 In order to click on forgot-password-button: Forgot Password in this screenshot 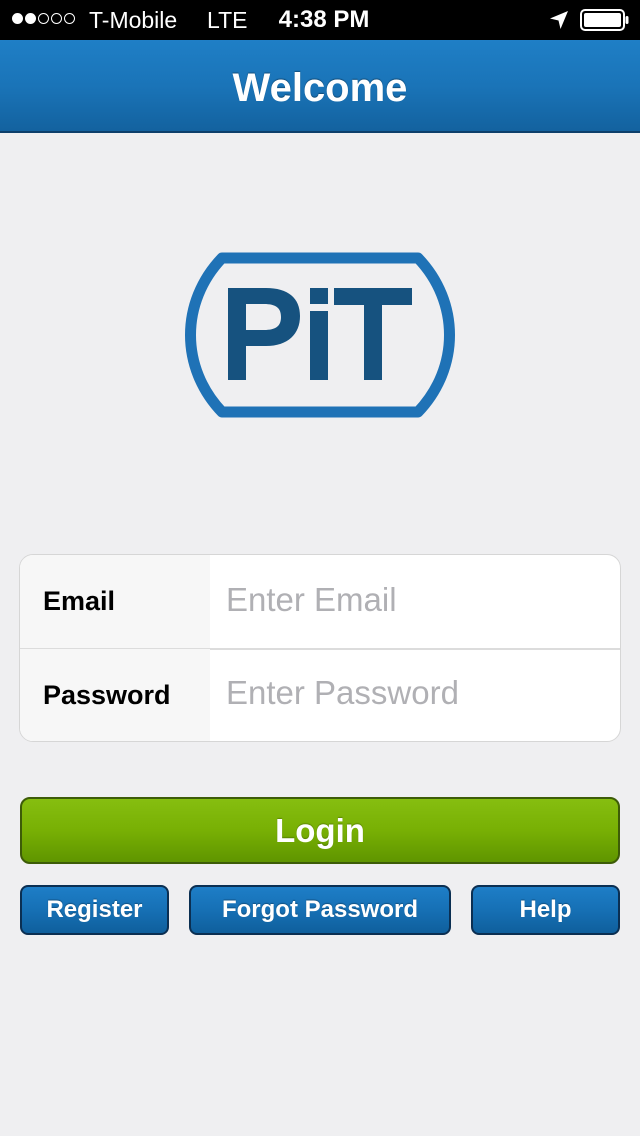, I will do `click(320, 910)`.